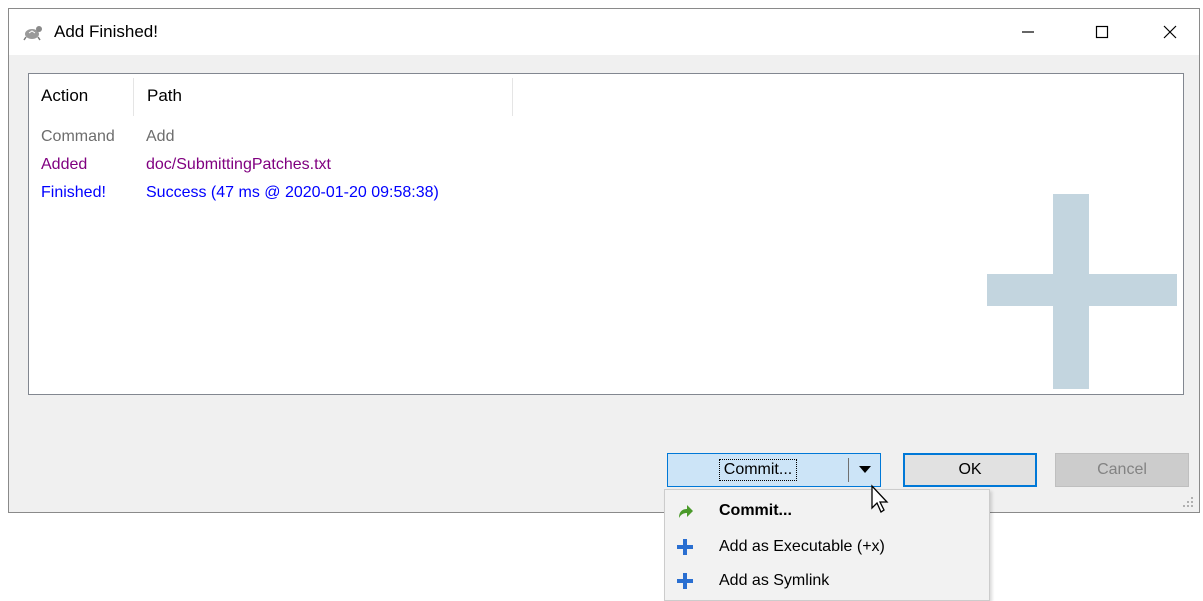 This screenshot has width=1203, height=601. What do you see at coordinates (160, 136) in the screenshot?
I see `row-path: Add` at bounding box center [160, 136].